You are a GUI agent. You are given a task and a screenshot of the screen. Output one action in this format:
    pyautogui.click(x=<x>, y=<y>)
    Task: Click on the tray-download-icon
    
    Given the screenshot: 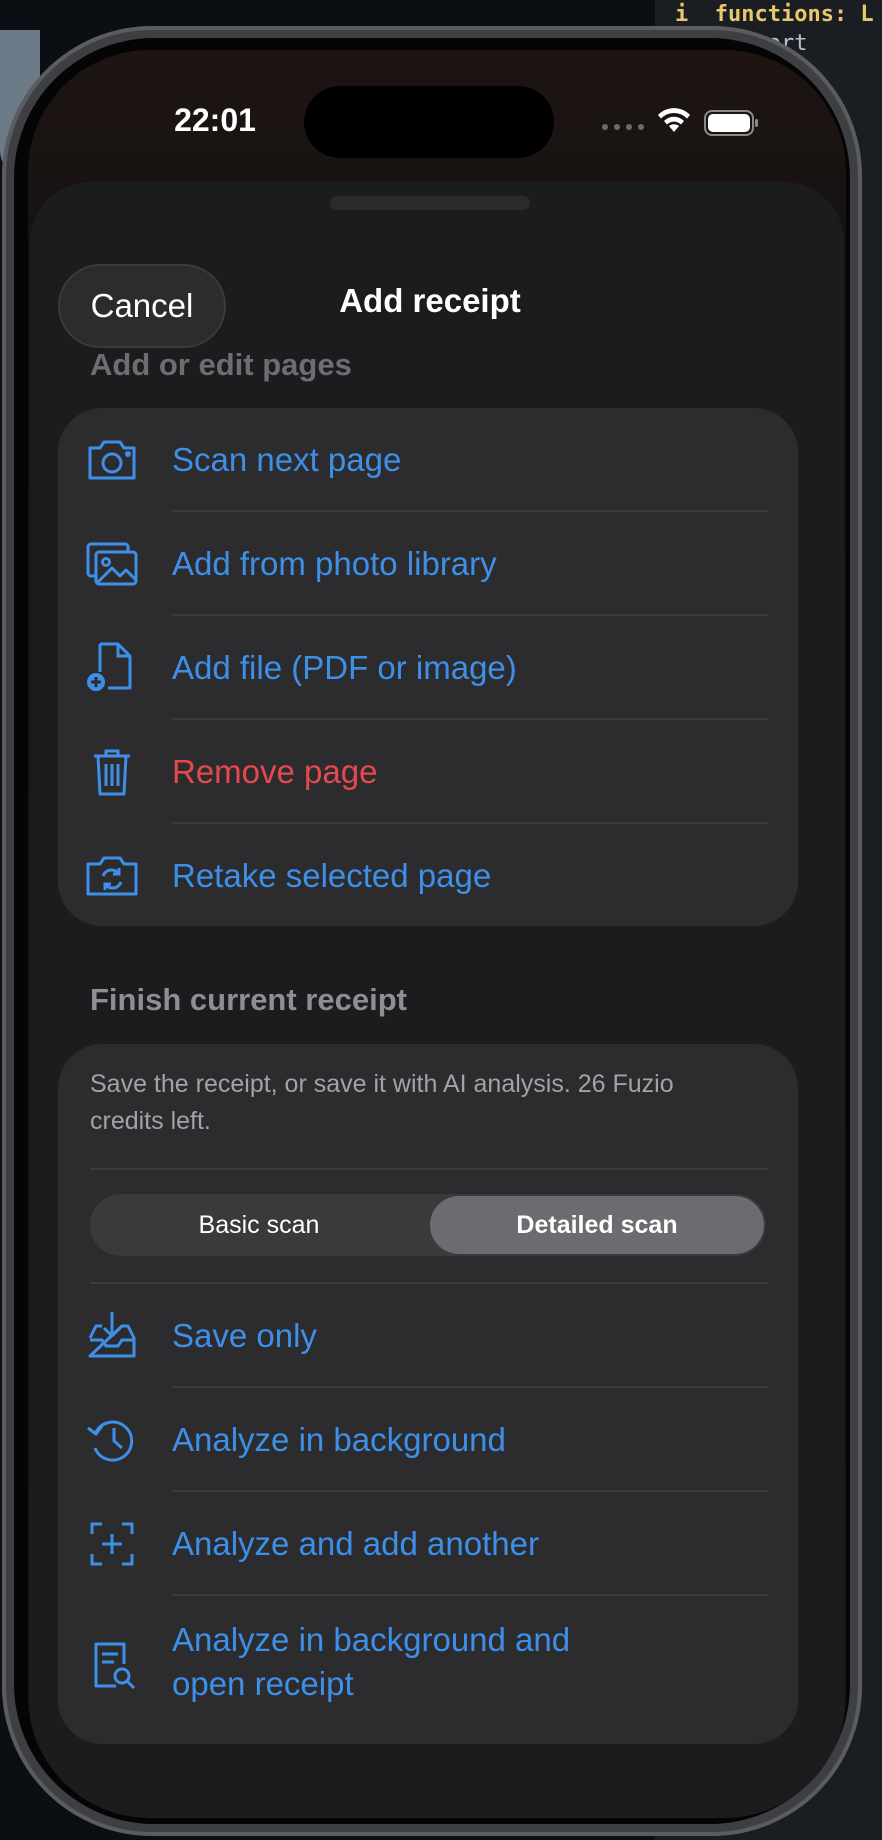 What is the action you would take?
    pyautogui.click(x=112, y=1336)
    